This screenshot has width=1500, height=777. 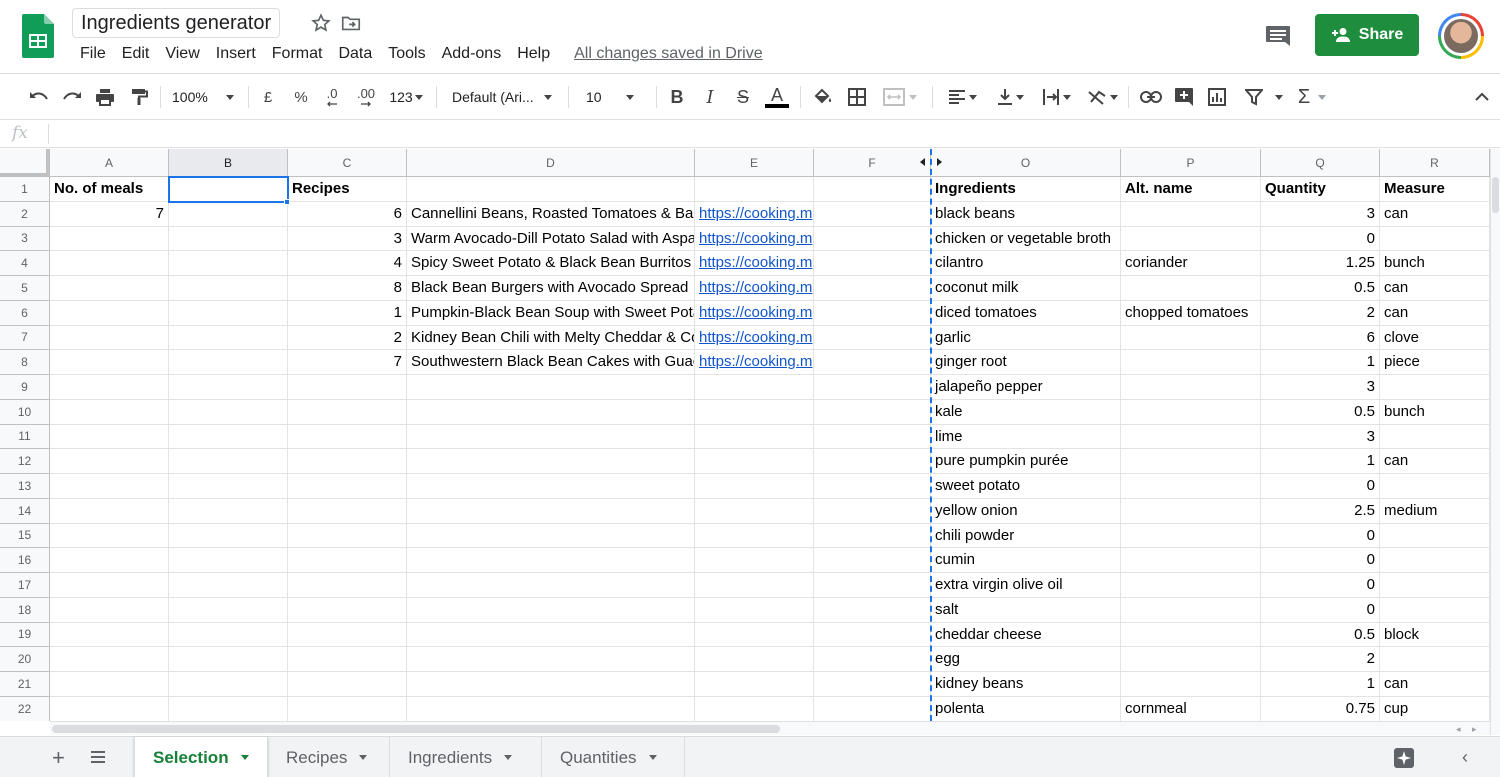 I want to click on cell-q16: 0, so click(x=1320, y=560).